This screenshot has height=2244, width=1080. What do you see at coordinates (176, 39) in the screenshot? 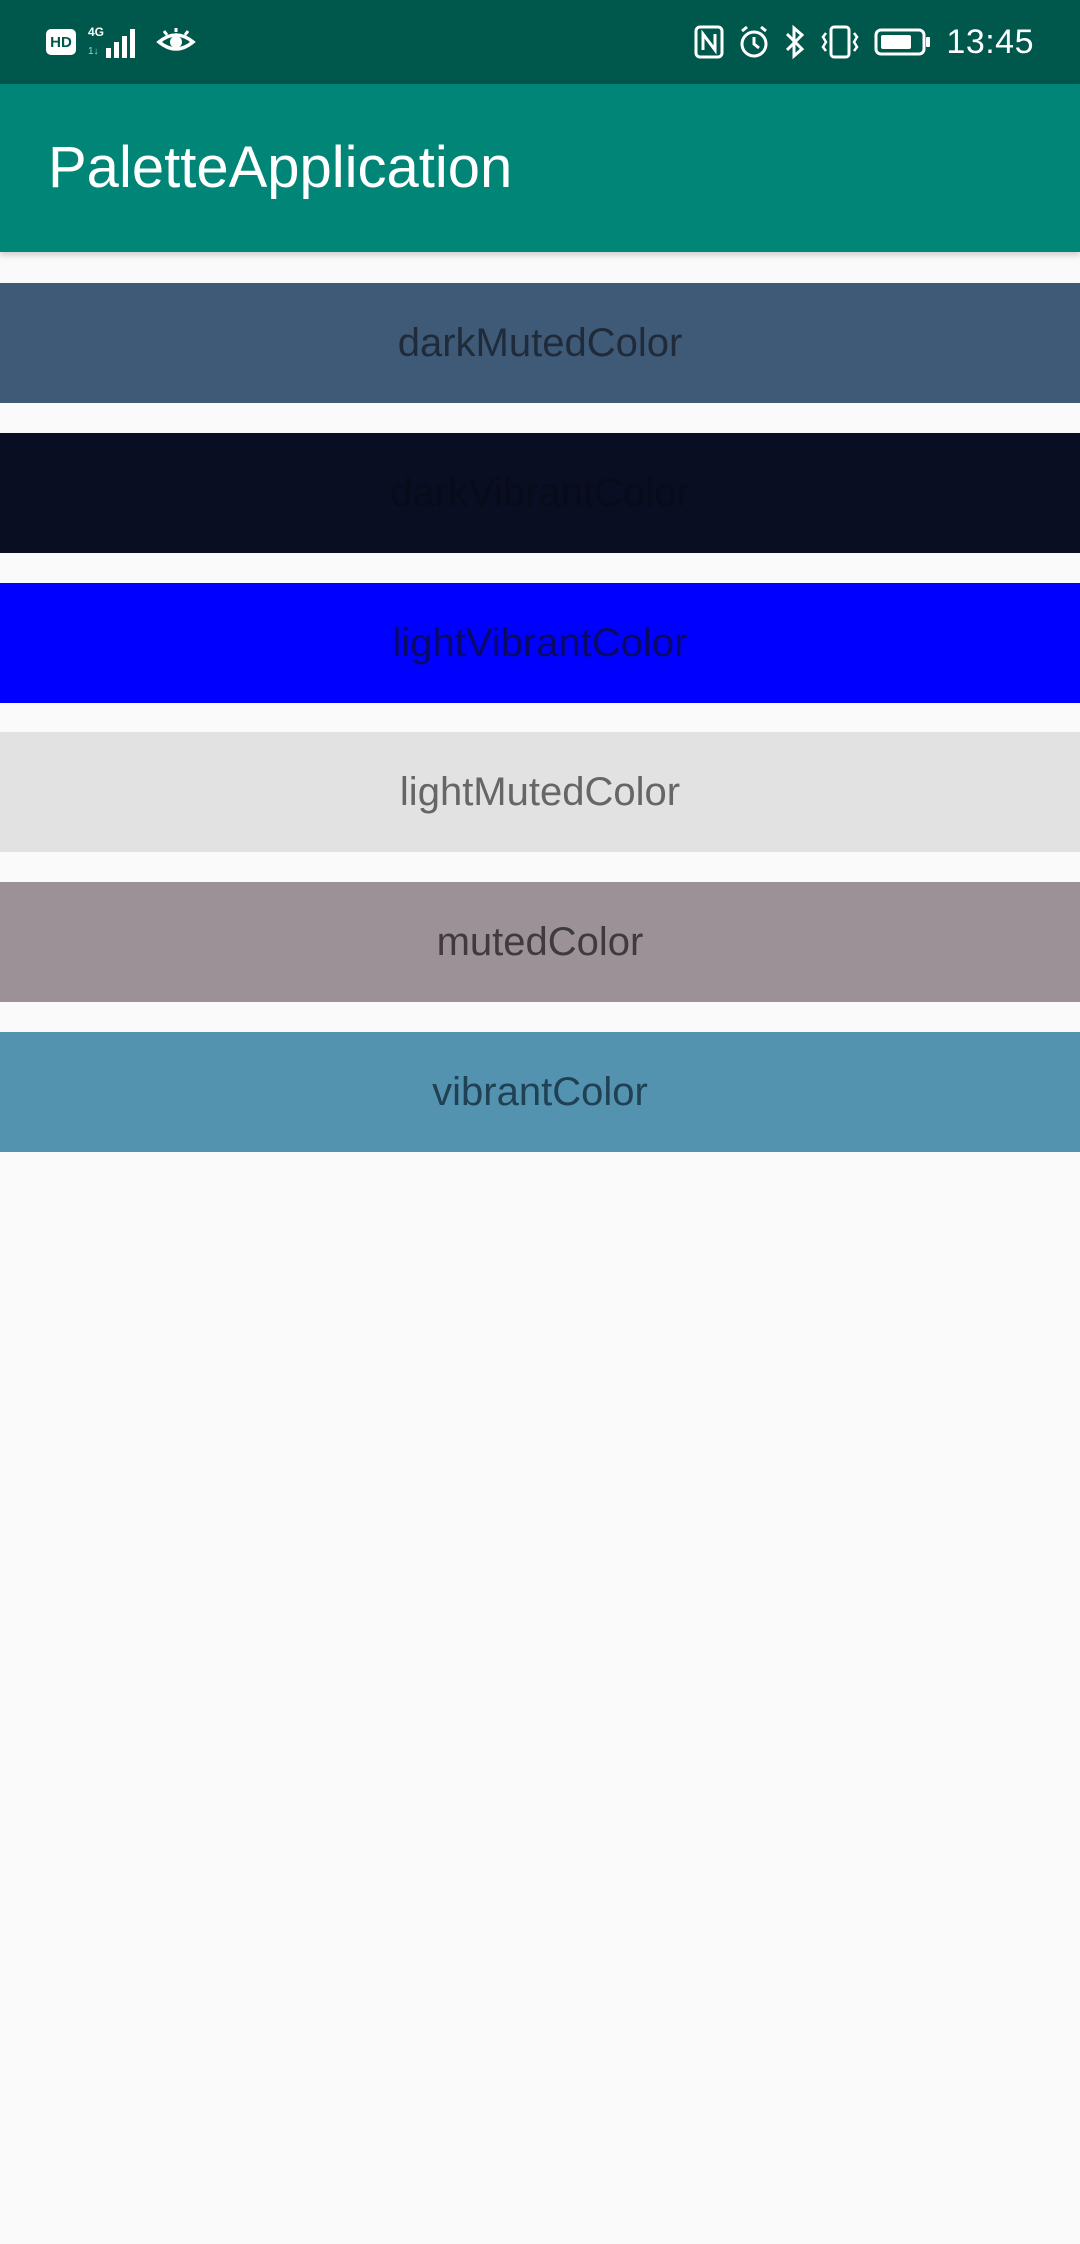
I see `eye-icon` at bounding box center [176, 39].